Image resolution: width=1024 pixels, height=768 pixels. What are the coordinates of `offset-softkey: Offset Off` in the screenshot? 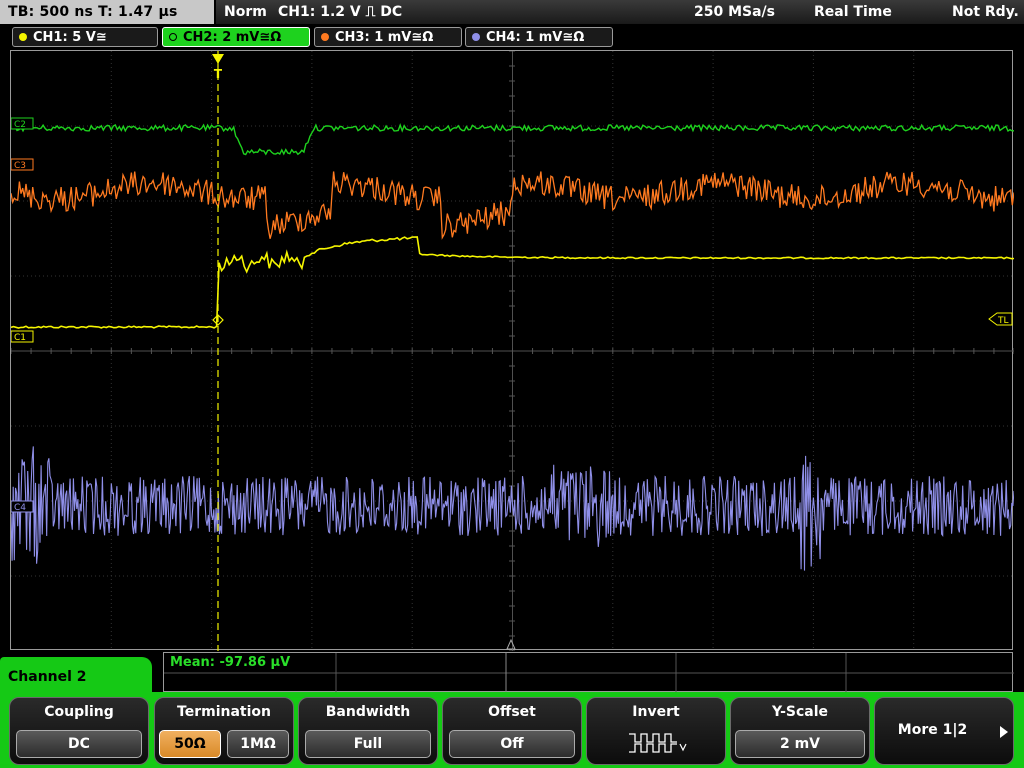 It's located at (512, 731).